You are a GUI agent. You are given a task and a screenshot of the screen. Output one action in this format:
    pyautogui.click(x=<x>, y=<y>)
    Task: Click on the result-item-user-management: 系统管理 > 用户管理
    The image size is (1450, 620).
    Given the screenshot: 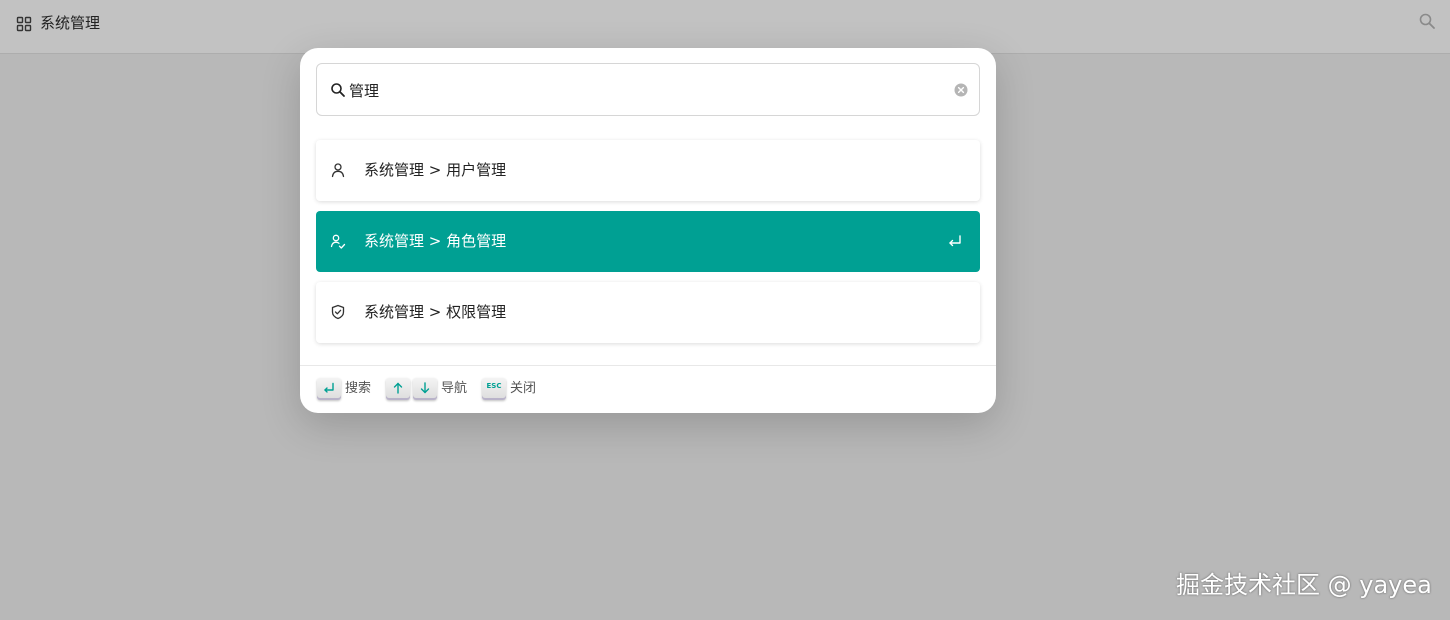 What is the action you would take?
    pyautogui.click(x=648, y=170)
    